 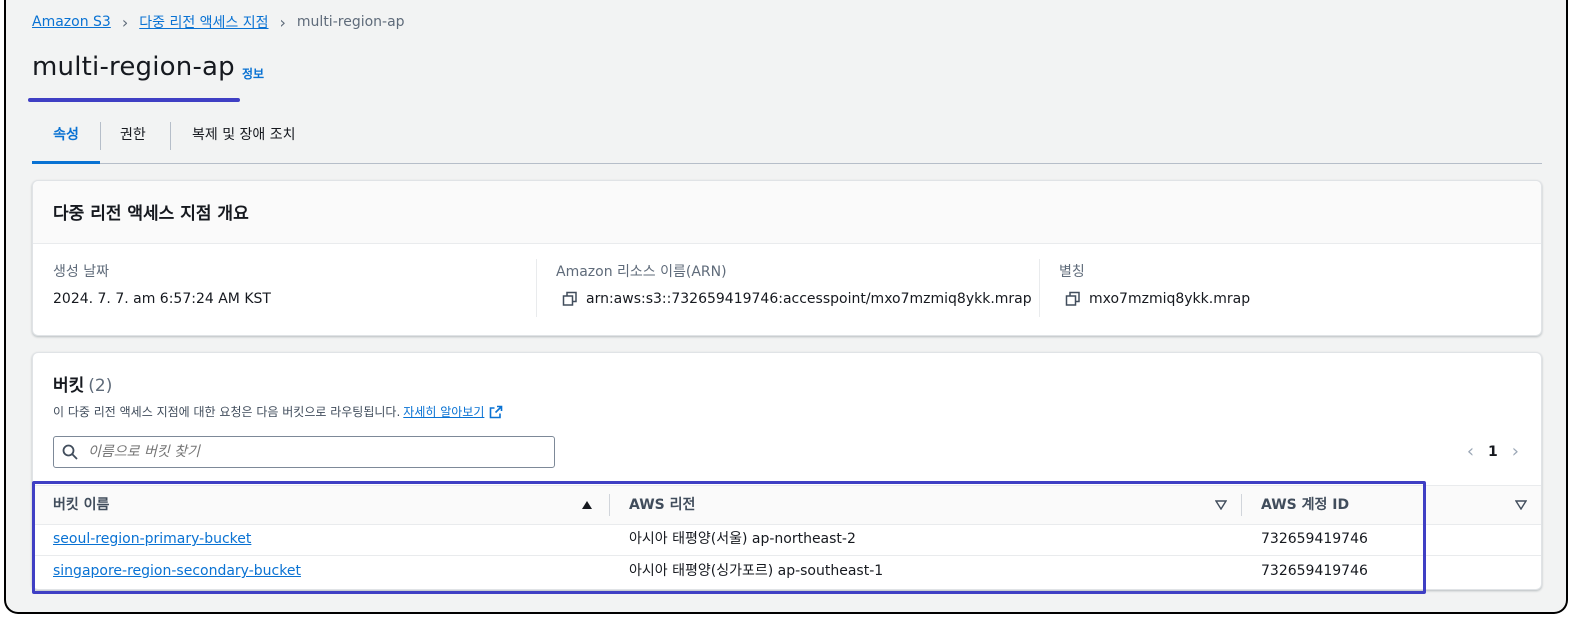 I want to click on bucket-link: singapore-region-secondary-bucket, so click(x=177, y=571).